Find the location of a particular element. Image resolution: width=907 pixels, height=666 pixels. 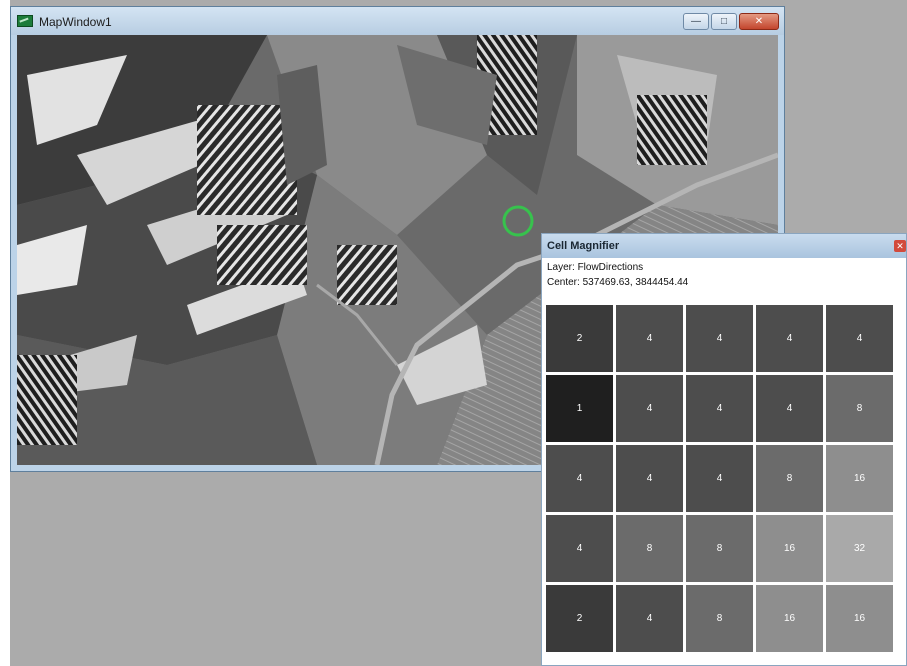

grid-cell: 1 is located at coordinates (579, 408).